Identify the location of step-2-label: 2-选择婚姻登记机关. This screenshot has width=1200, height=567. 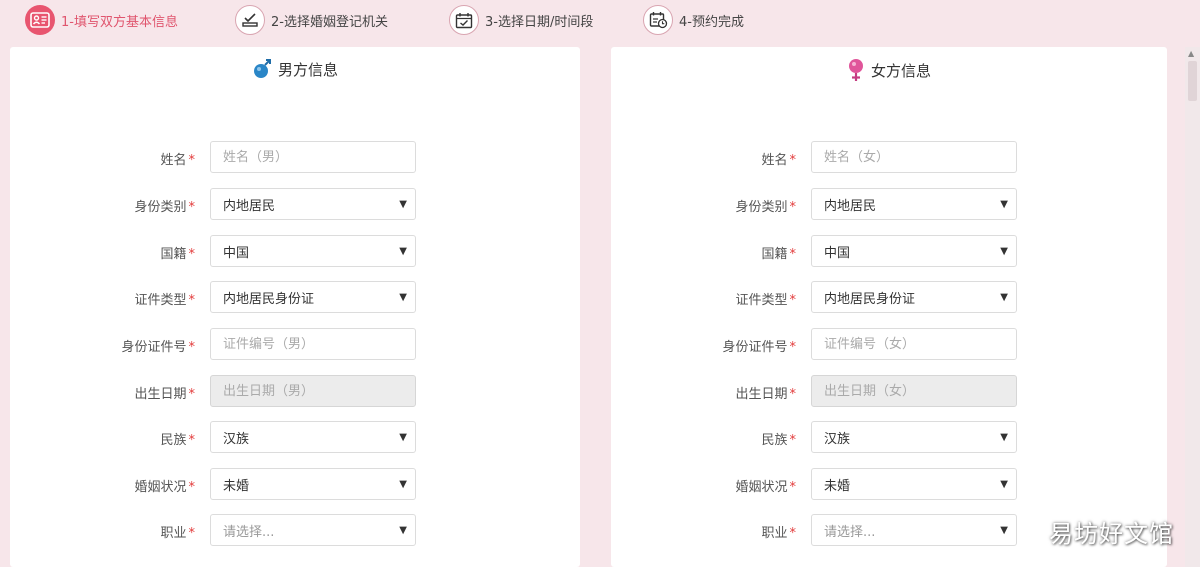
(329, 22).